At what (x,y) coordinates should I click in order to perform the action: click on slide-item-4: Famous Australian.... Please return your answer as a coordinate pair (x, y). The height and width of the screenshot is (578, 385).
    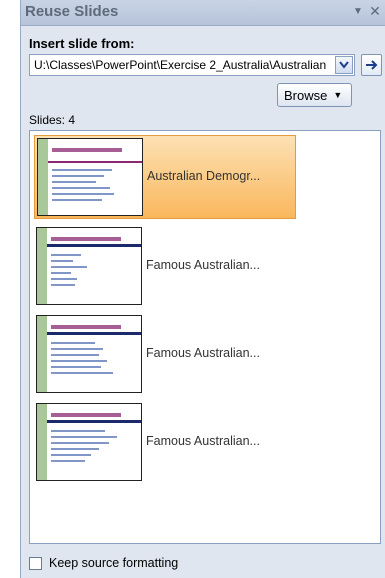
    Looking at the image, I should click on (165, 443).